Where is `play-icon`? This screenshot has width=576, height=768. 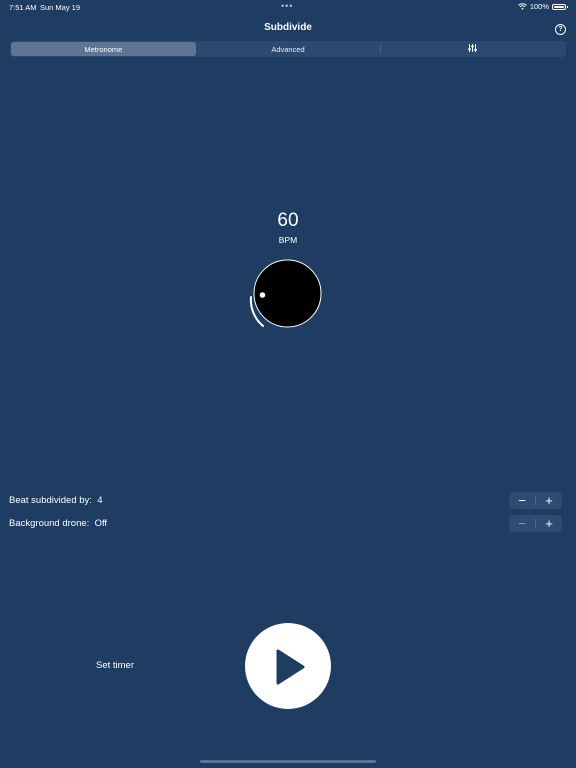
play-icon is located at coordinates (290, 667).